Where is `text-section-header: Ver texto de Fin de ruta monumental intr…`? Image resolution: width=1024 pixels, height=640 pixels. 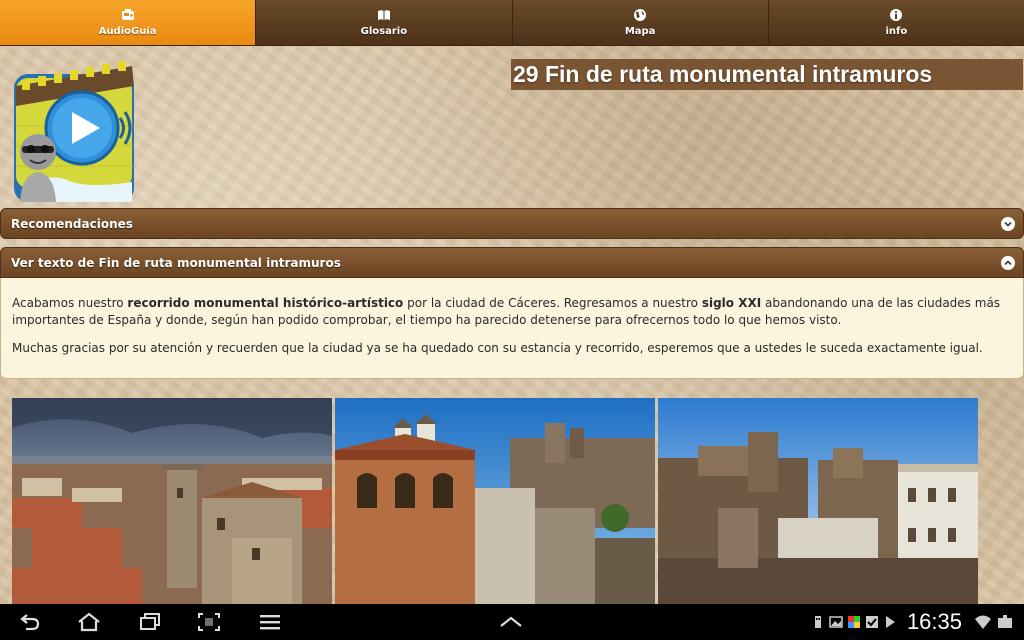
text-section-header: Ver texto de Fin de ruta monumental intr… is located at coordinates (512, 262).